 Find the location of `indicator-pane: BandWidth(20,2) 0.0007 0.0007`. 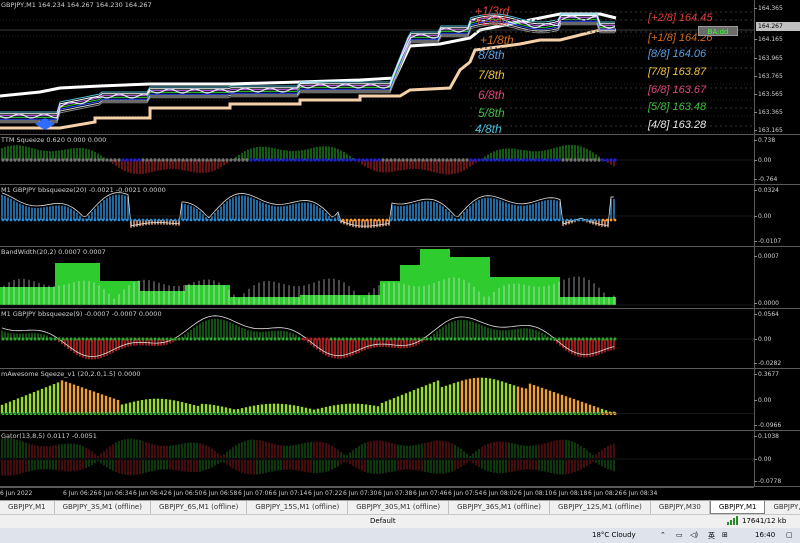

indicator-pane: BandWidth(20,2) 0.0007 0.0007 is located at coordinates (377, 278).